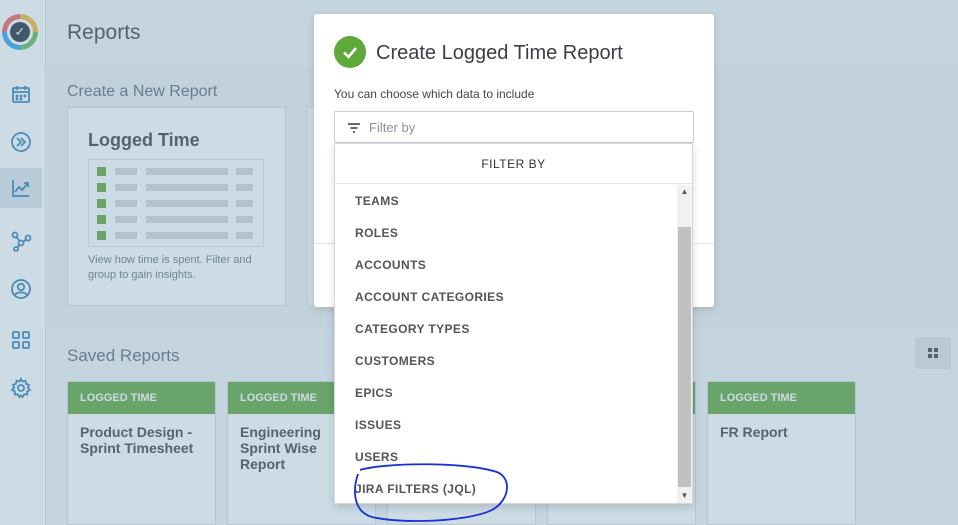 The width and height of the screenshot is (958, 525). I want to click on filter-icon, so click(354, 128).